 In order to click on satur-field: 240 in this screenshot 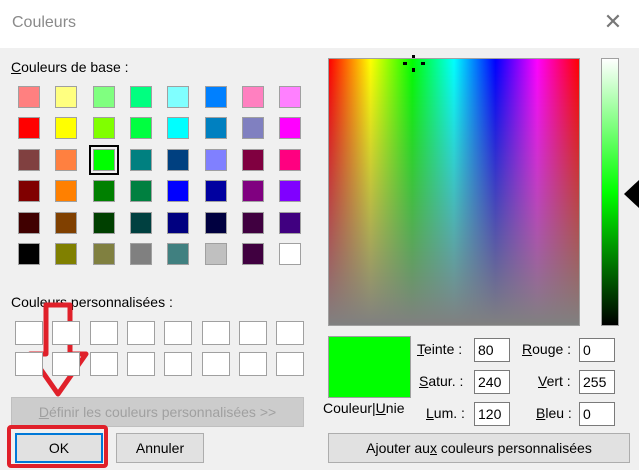, I will do `click(492, 382)`.